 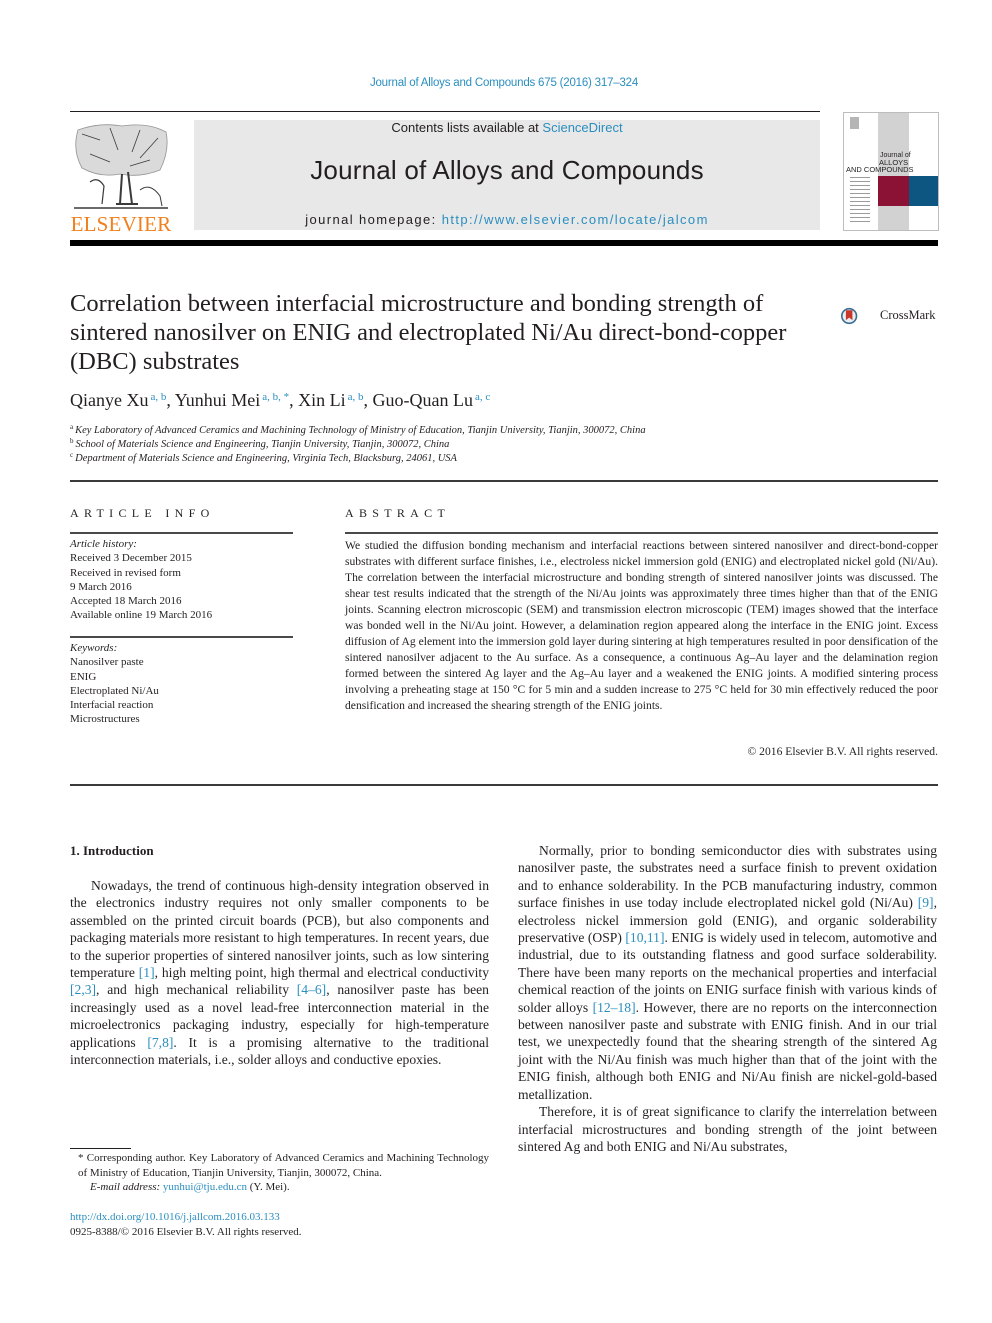 What do you see at coordinates (105, 719) in the screenshot?
I see `keyword-item: Microstructures` at bounding box center [105, 719].